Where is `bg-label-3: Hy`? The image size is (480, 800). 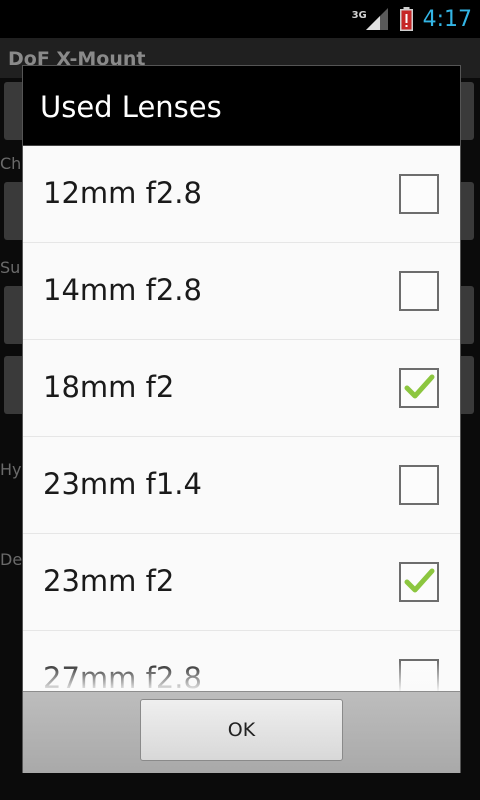
bg-label-3: Hy is located at coordinates (11, 469).